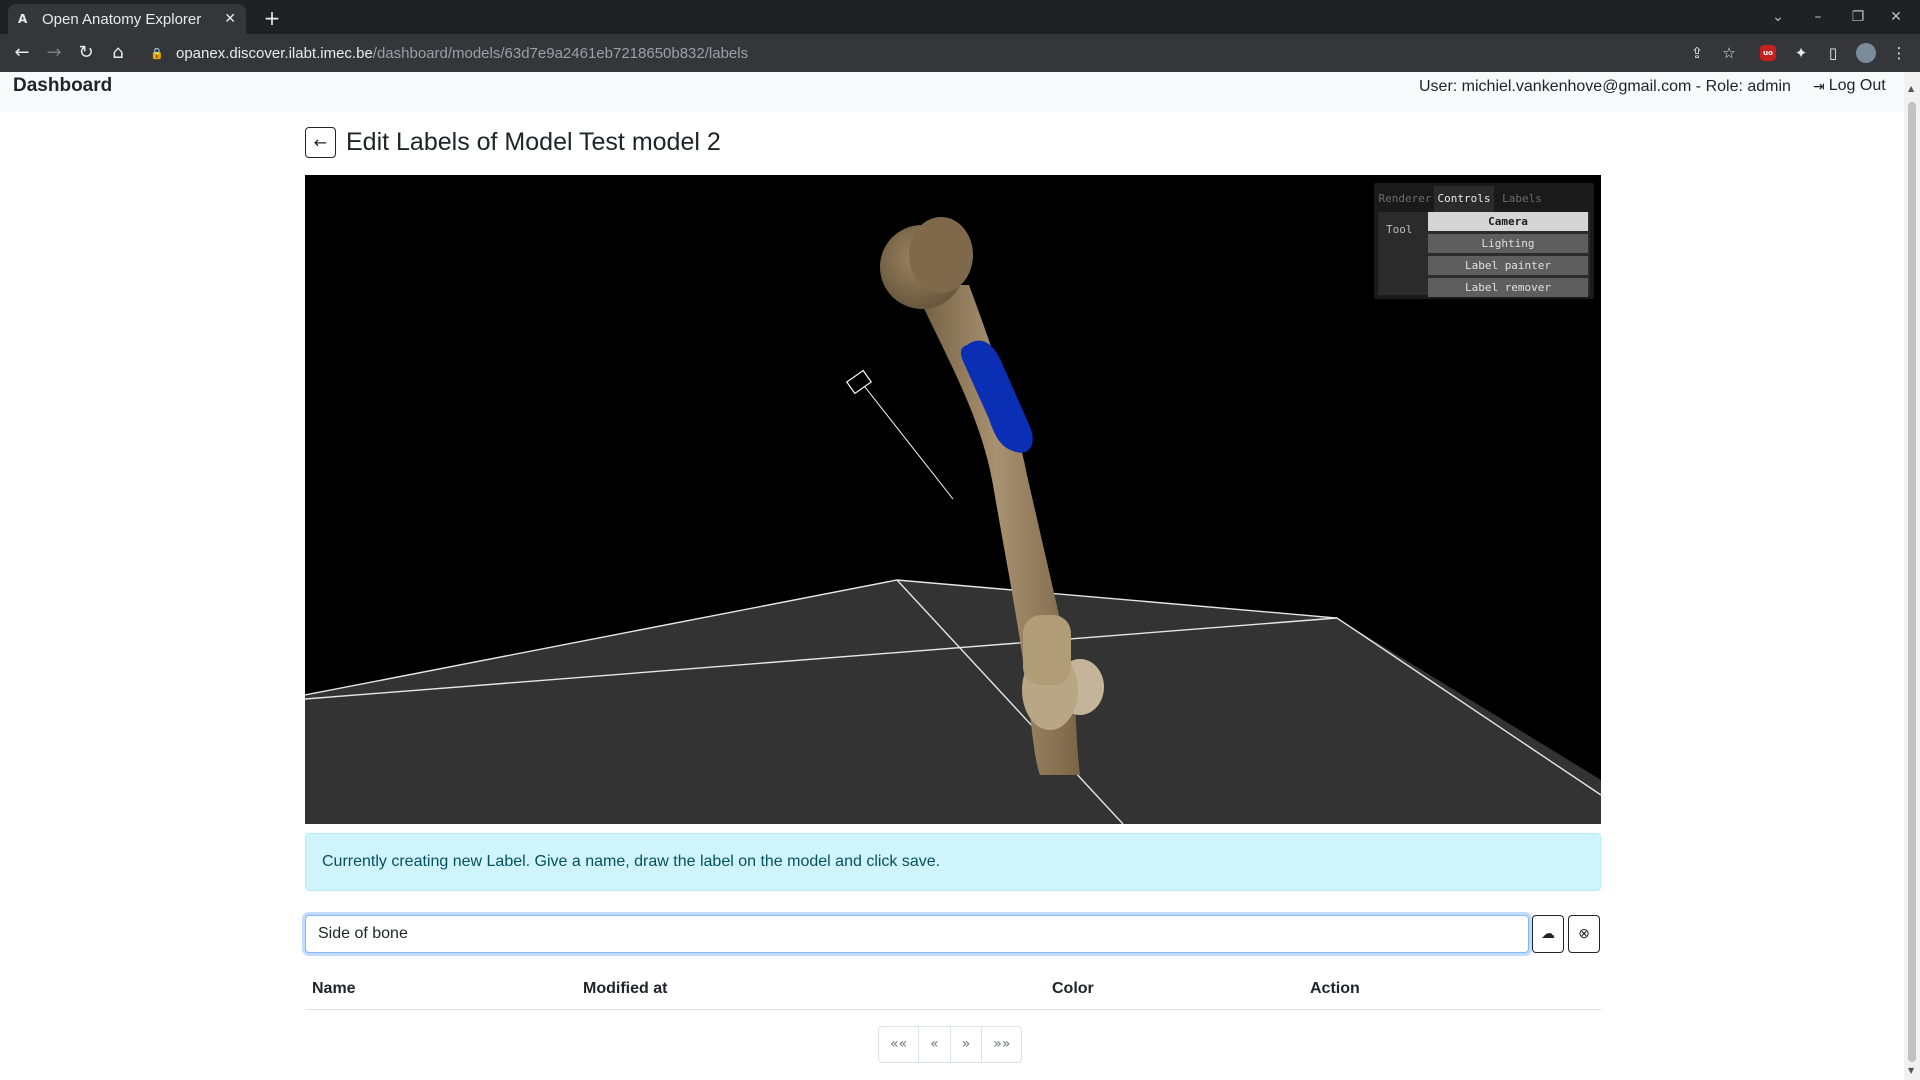 This screenshot has width=1920, height=1080. I want to click on close-circle-icon: ⊗, so click(1584, 934).